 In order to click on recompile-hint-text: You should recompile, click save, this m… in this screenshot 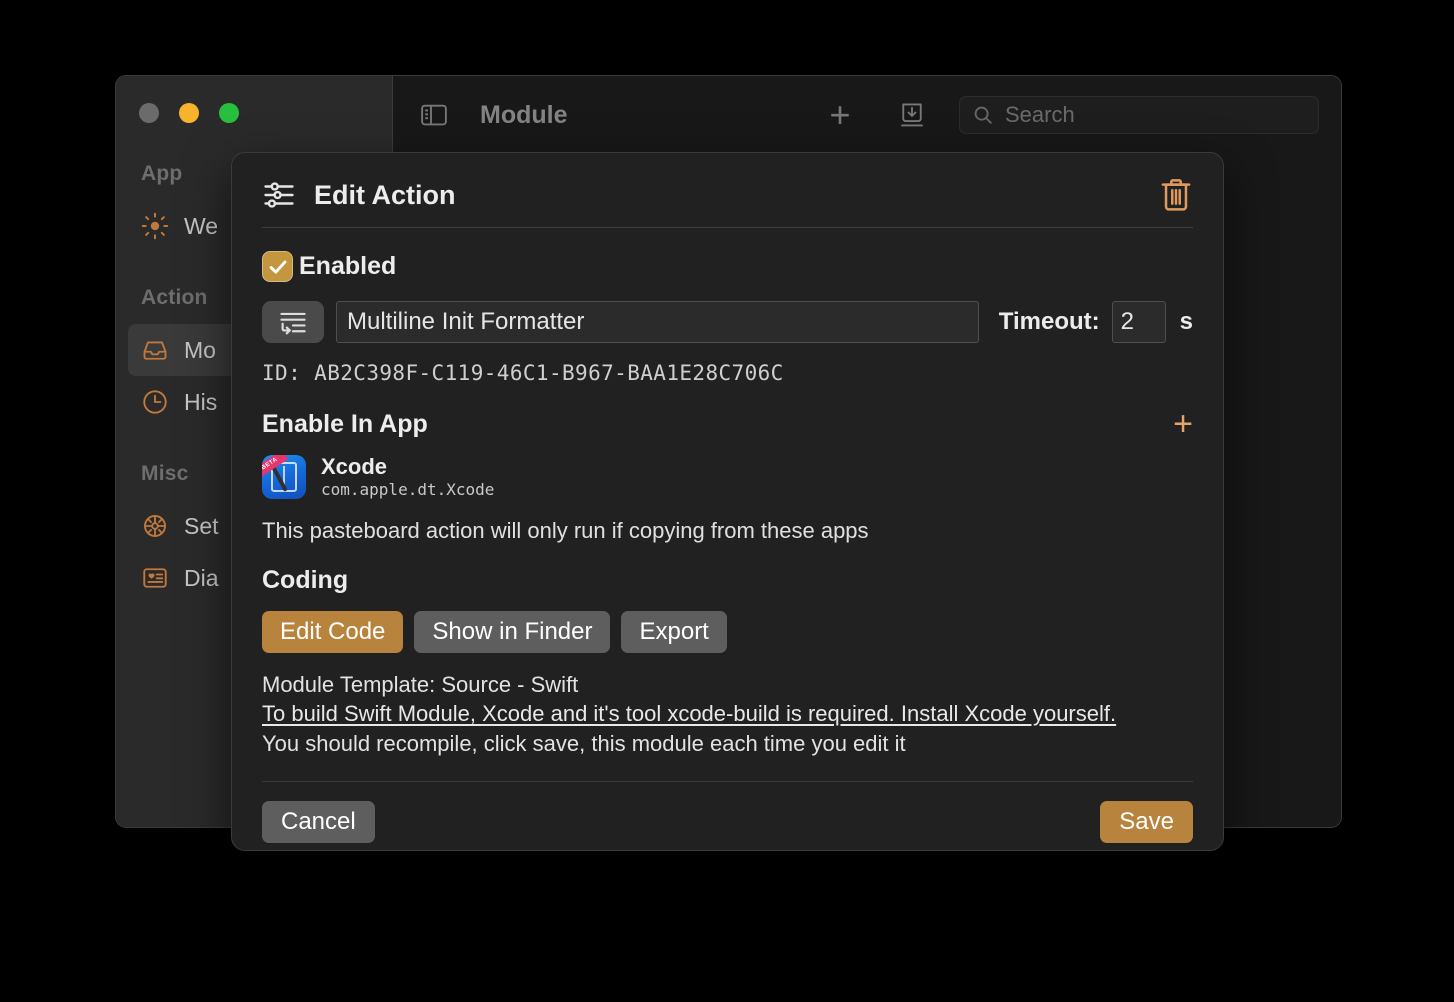, I will do `click(584, 743)`.